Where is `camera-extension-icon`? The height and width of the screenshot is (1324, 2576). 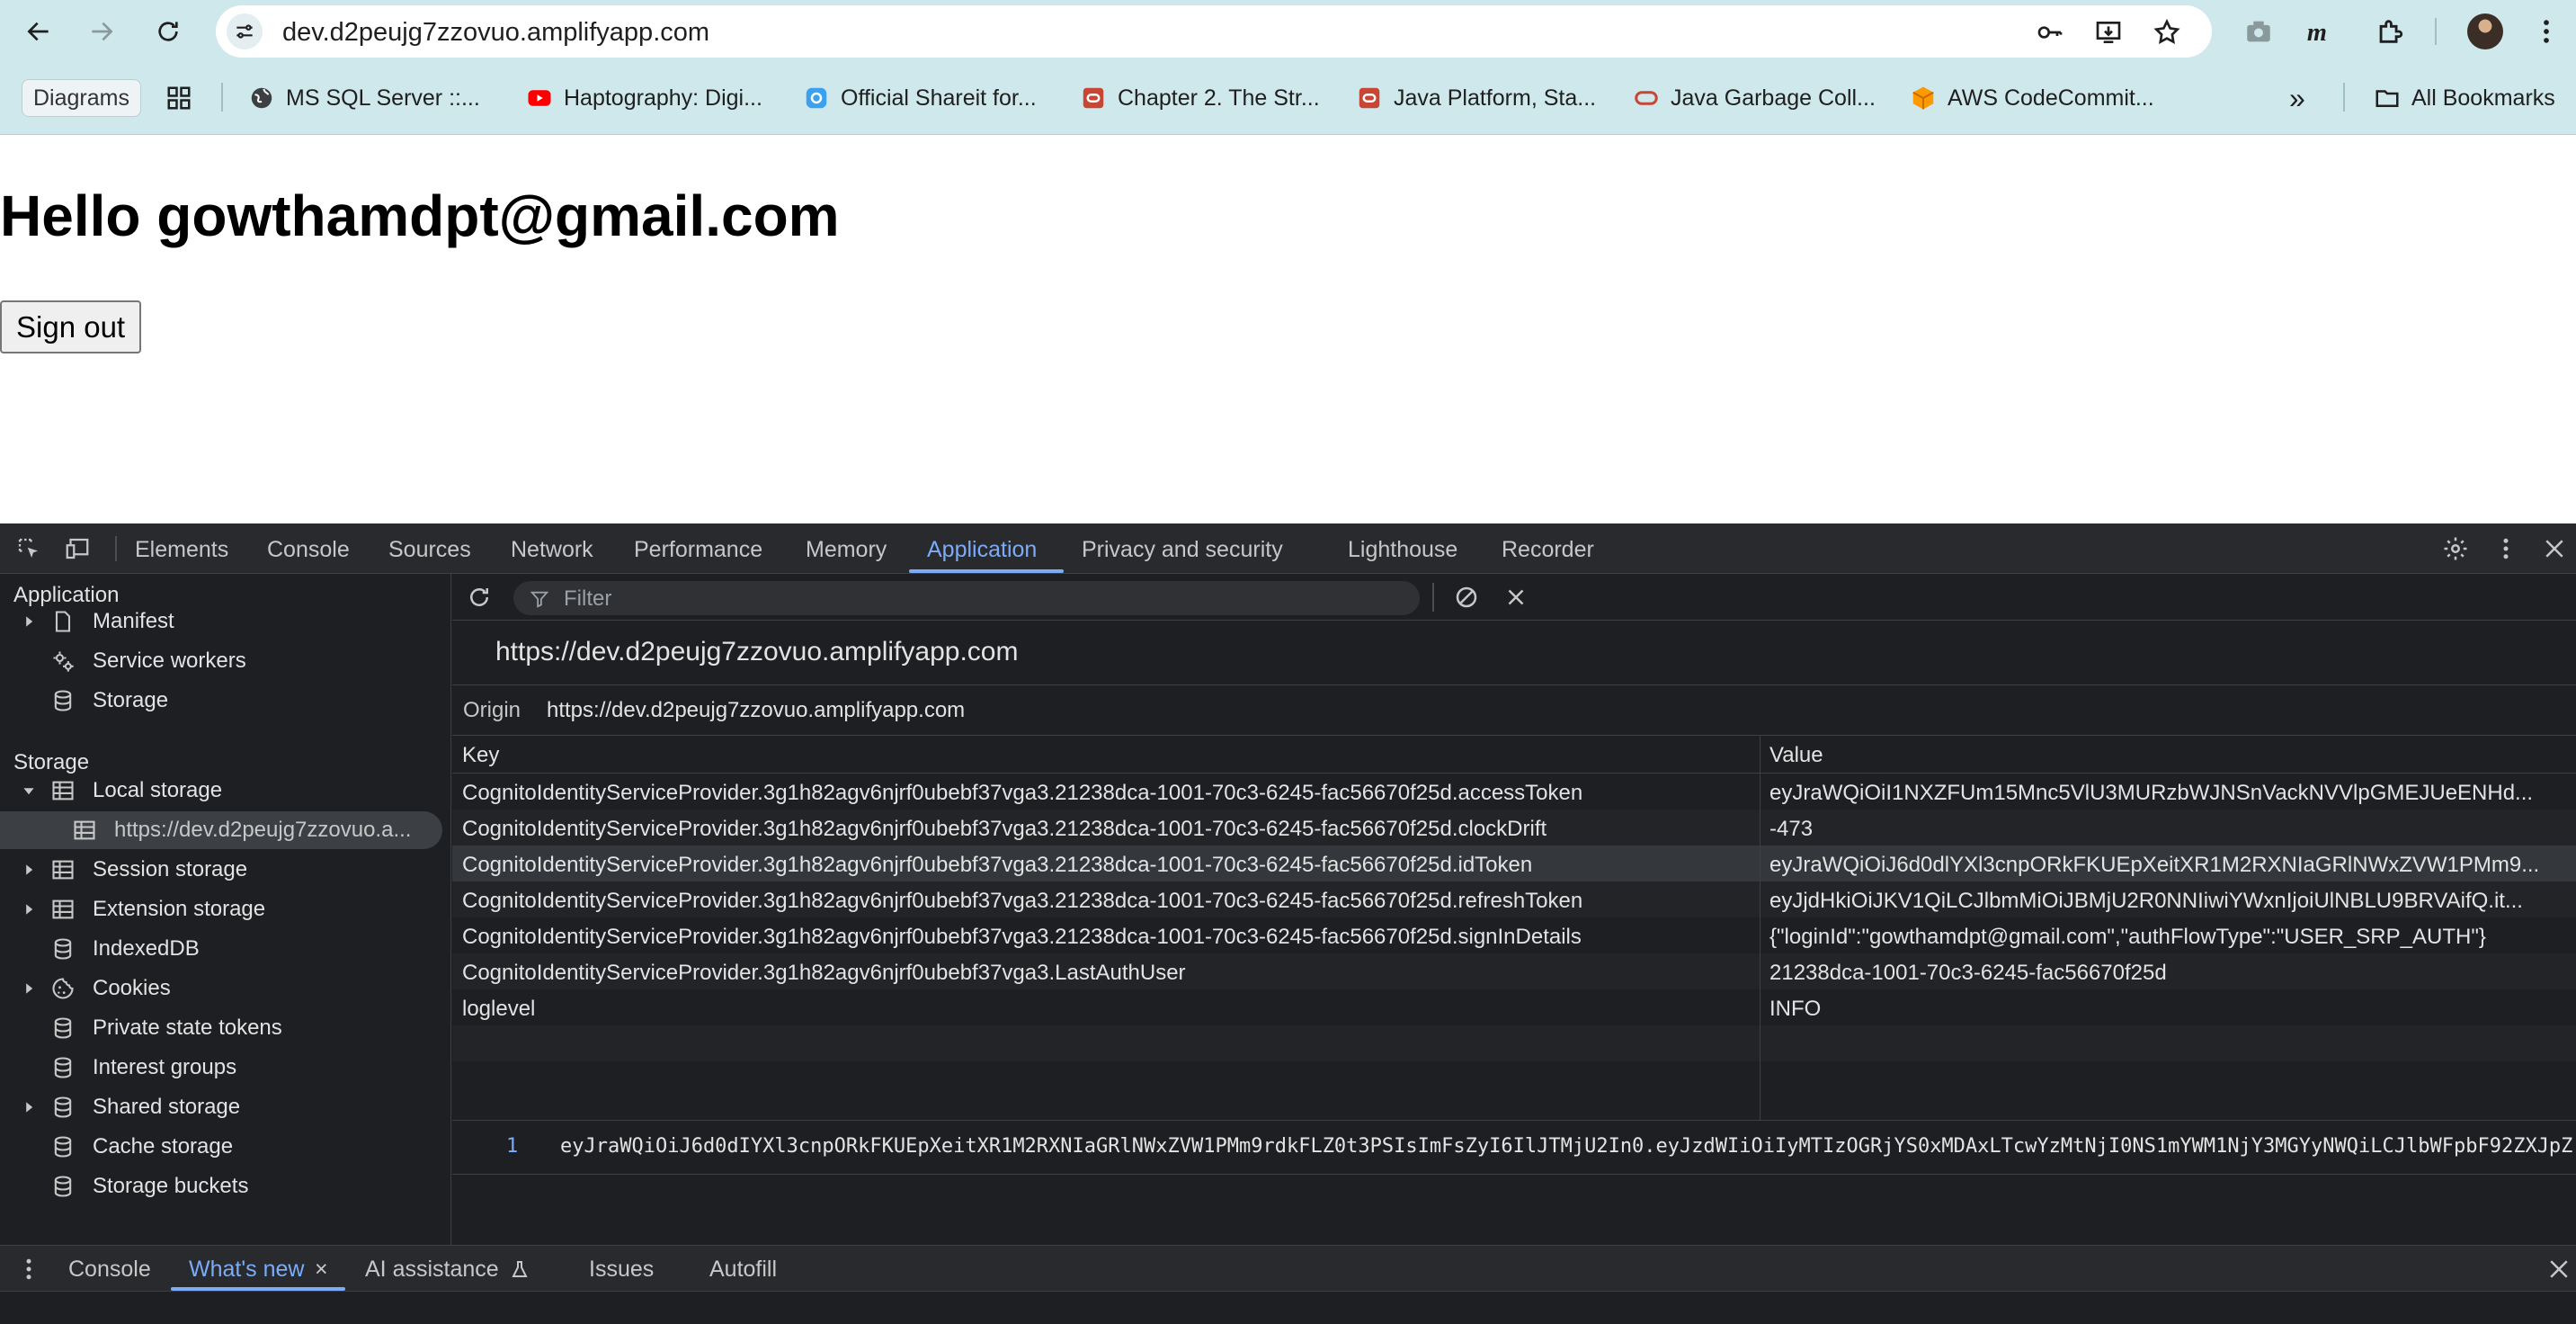 camera-extension-icon is located at coordinates (2259, 31).